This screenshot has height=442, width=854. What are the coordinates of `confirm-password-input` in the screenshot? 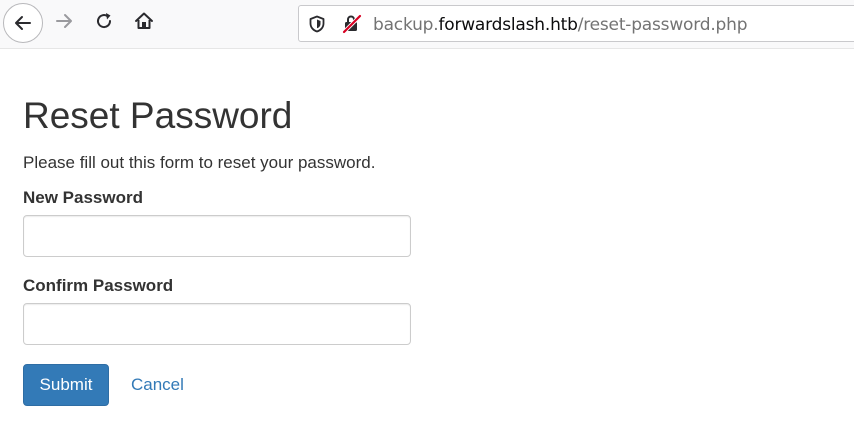 It's located at (217, 324).